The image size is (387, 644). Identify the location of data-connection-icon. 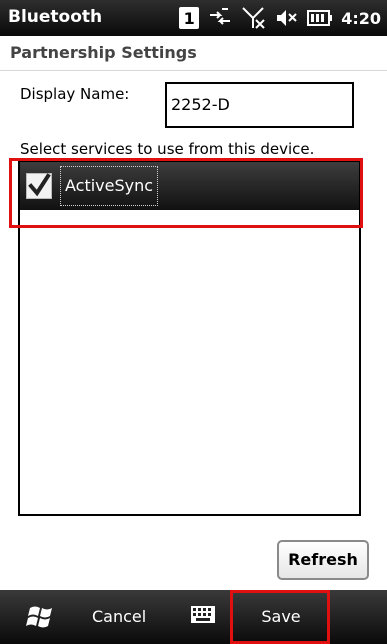
(220, 18).